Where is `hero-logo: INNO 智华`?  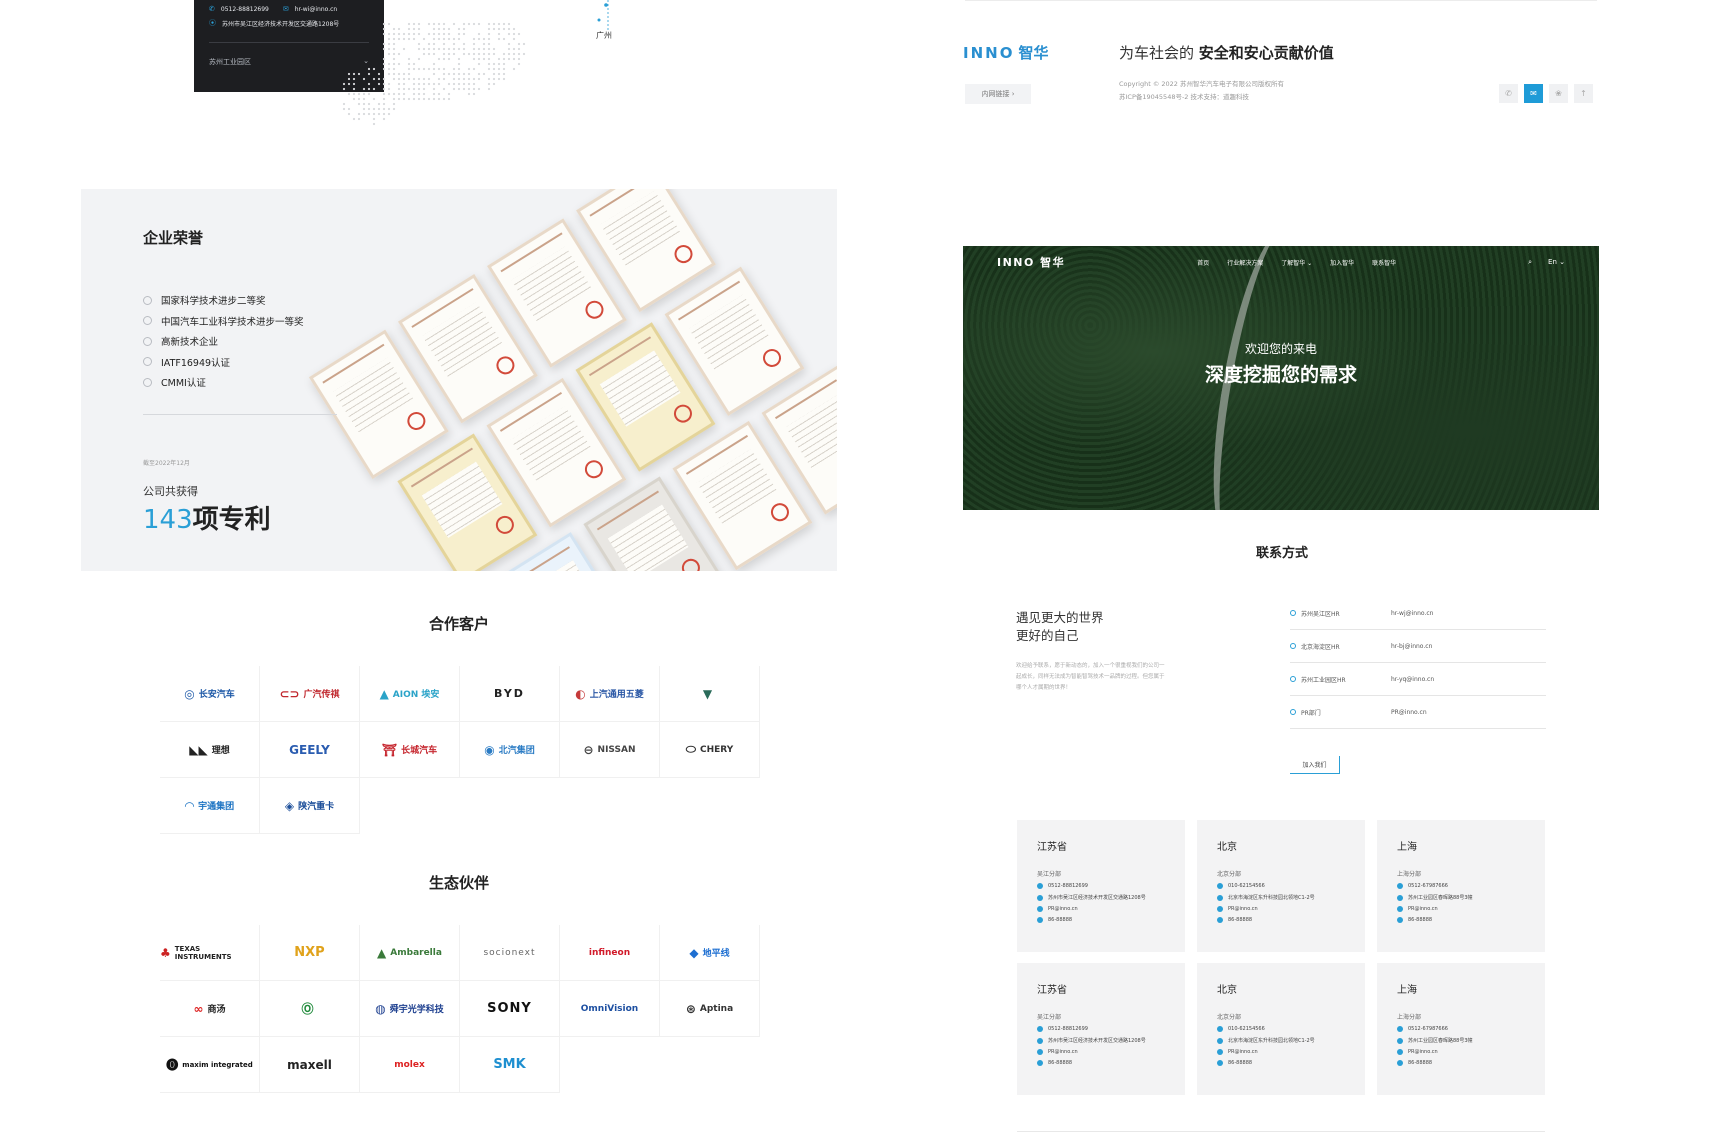
hero-logo: INNO 智华 is located at coordinates (1031, 262).